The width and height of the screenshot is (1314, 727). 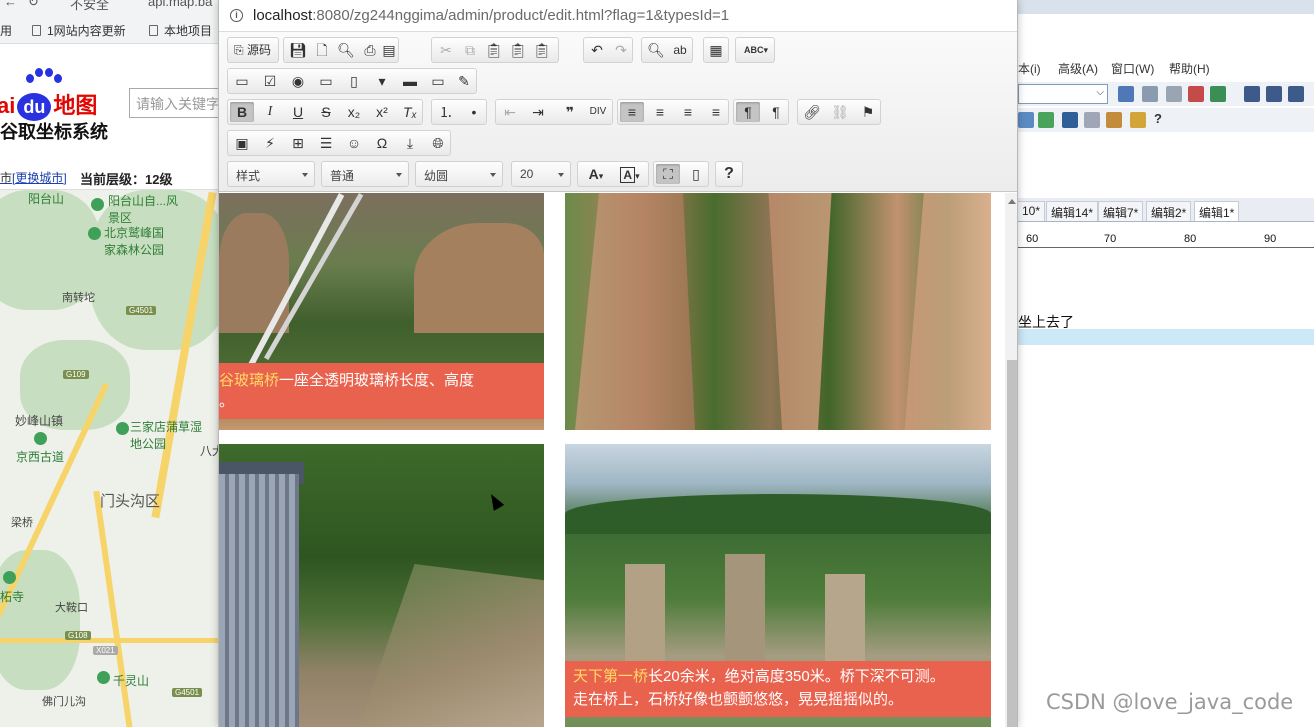 What do you see at coordinates (48, 104) in the screenshot?
I see `baidu-logo: ai du 地图` at bounding box center [48, 104].